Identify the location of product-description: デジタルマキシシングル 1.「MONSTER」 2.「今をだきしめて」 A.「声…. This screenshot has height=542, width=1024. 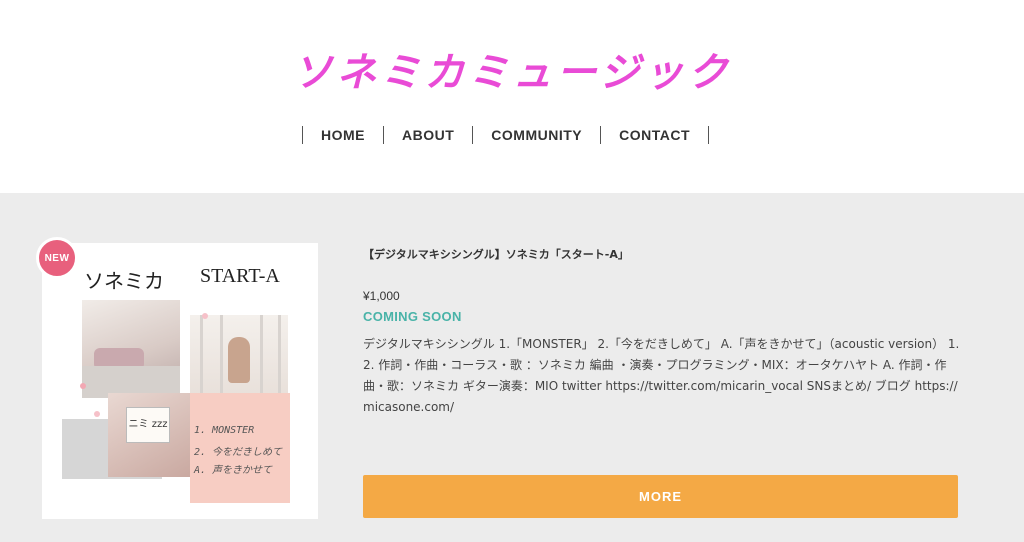
(661, 375).